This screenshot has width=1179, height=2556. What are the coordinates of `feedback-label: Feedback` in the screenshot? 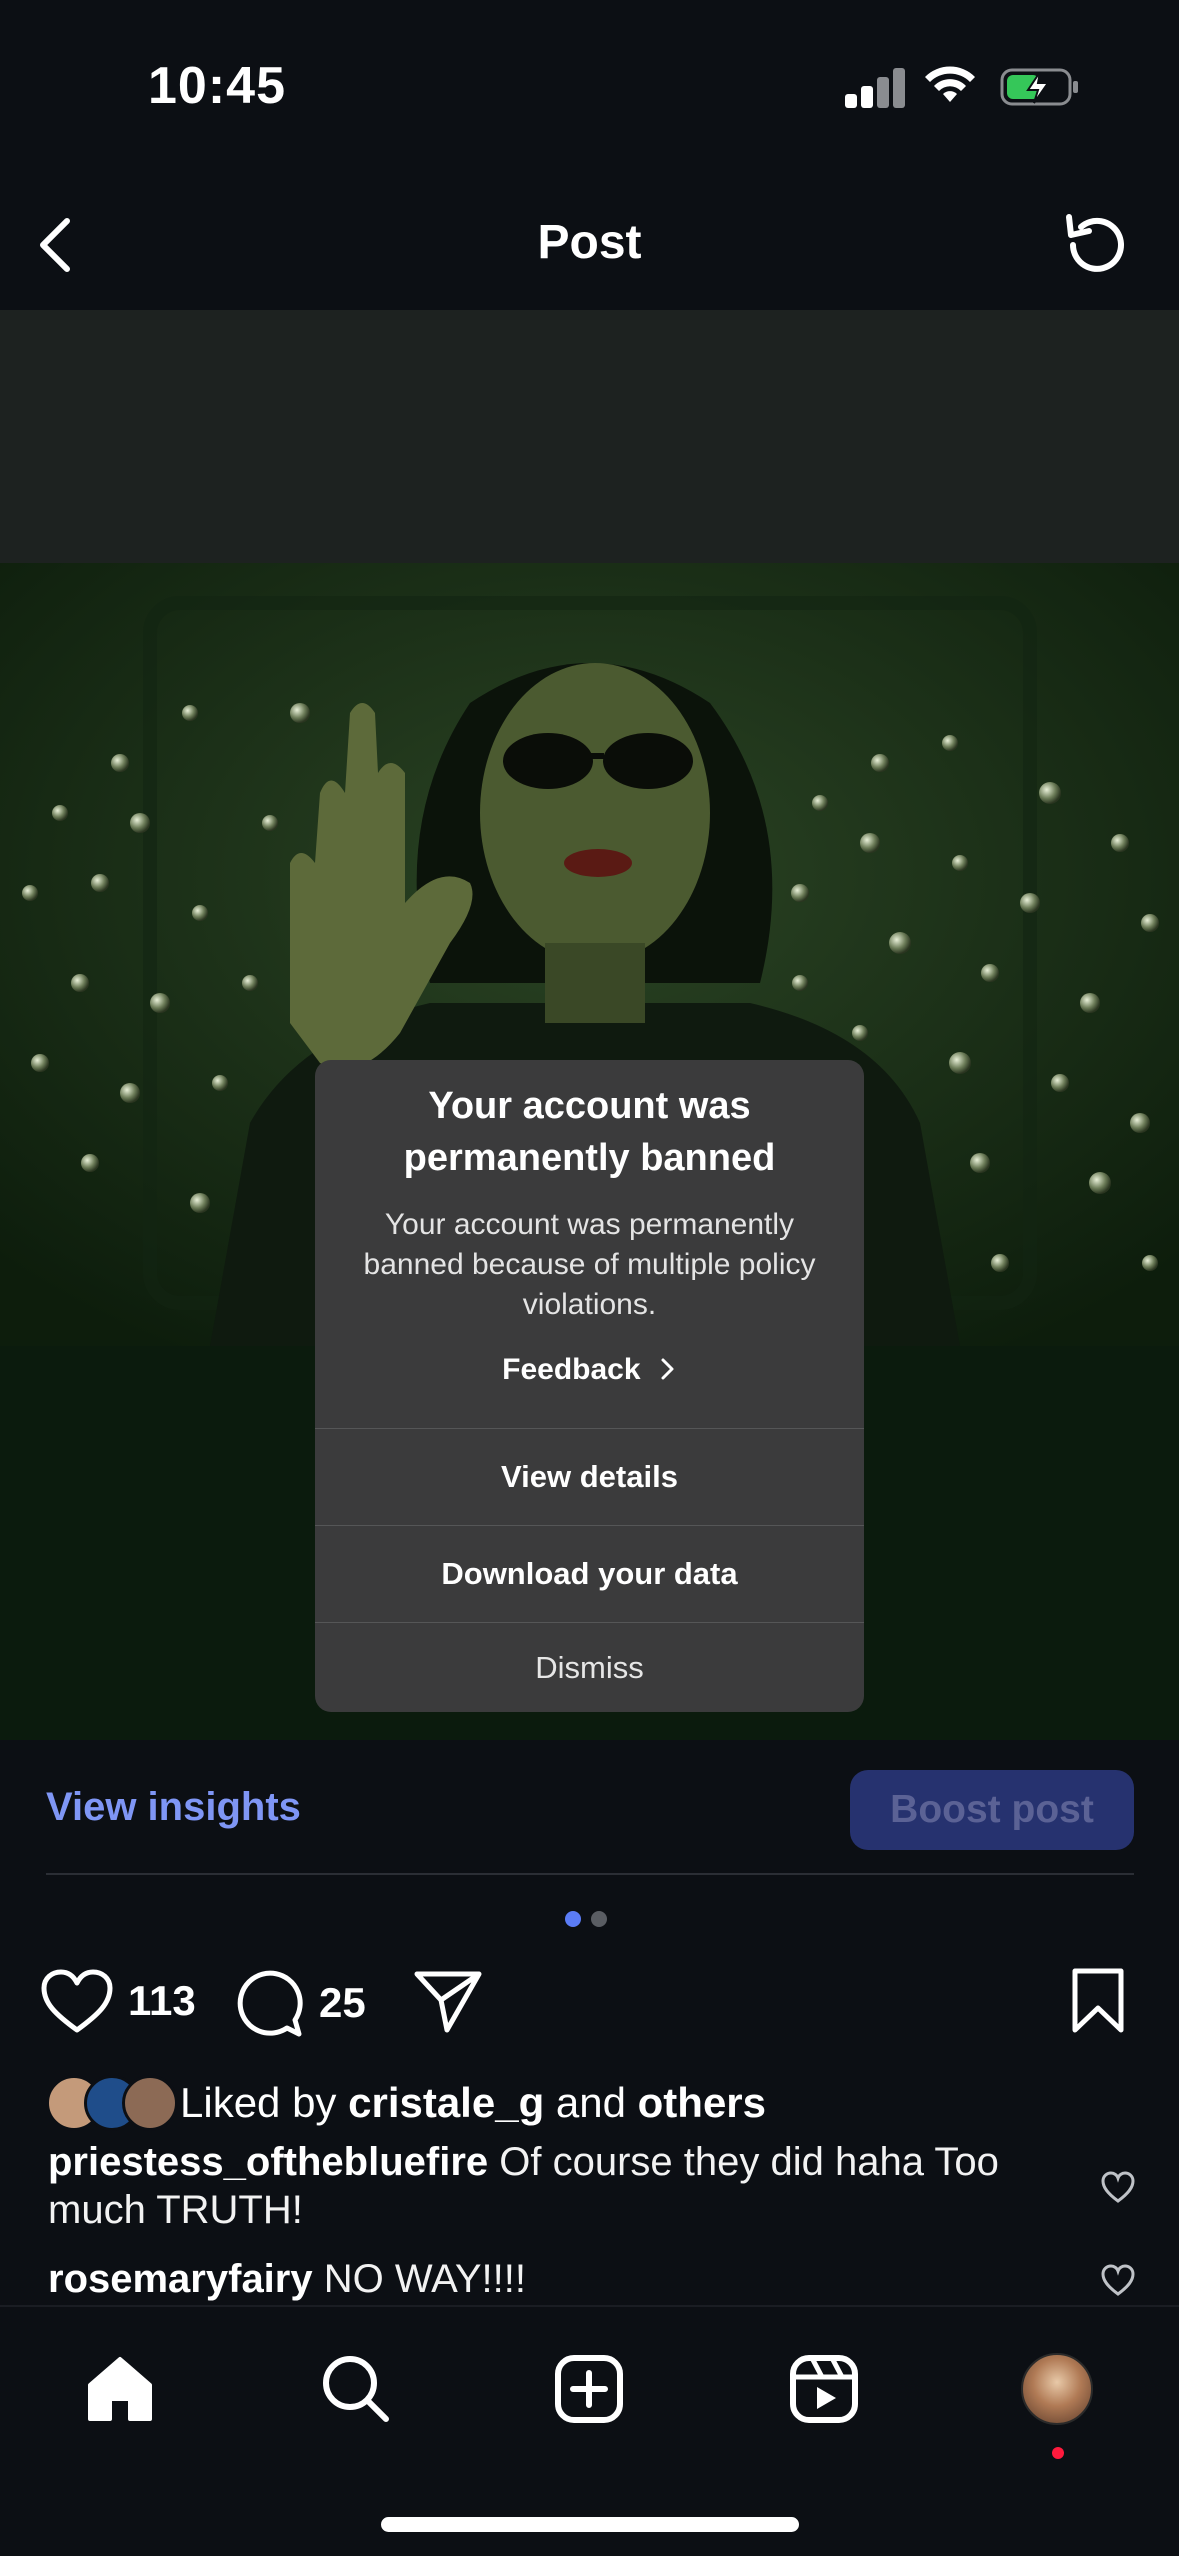 It's located at (571, 1369).